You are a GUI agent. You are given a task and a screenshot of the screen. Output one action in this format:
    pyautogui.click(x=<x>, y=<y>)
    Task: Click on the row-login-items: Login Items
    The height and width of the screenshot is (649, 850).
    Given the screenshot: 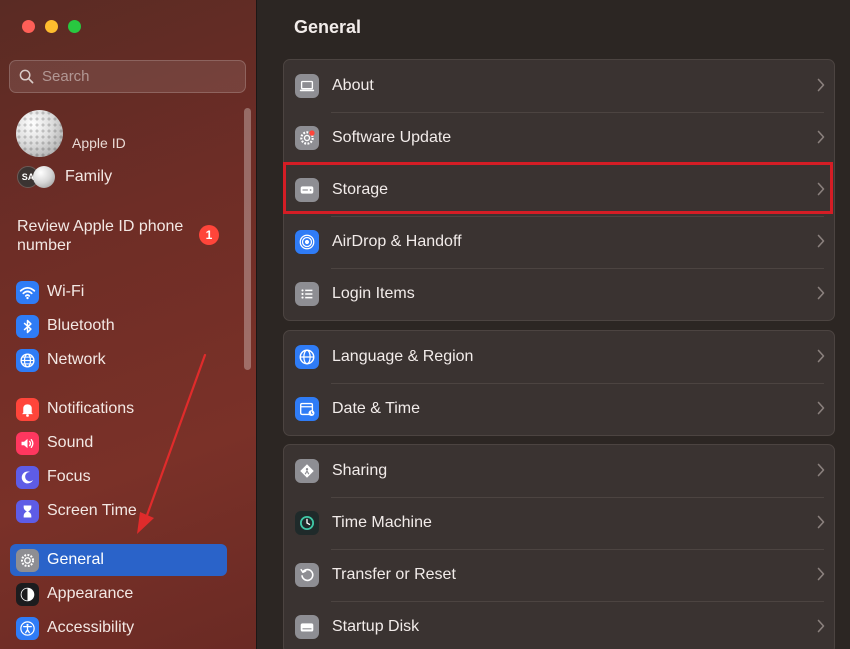 What is the action you would take?
    pyautogui.click(x=559, y=294)
    